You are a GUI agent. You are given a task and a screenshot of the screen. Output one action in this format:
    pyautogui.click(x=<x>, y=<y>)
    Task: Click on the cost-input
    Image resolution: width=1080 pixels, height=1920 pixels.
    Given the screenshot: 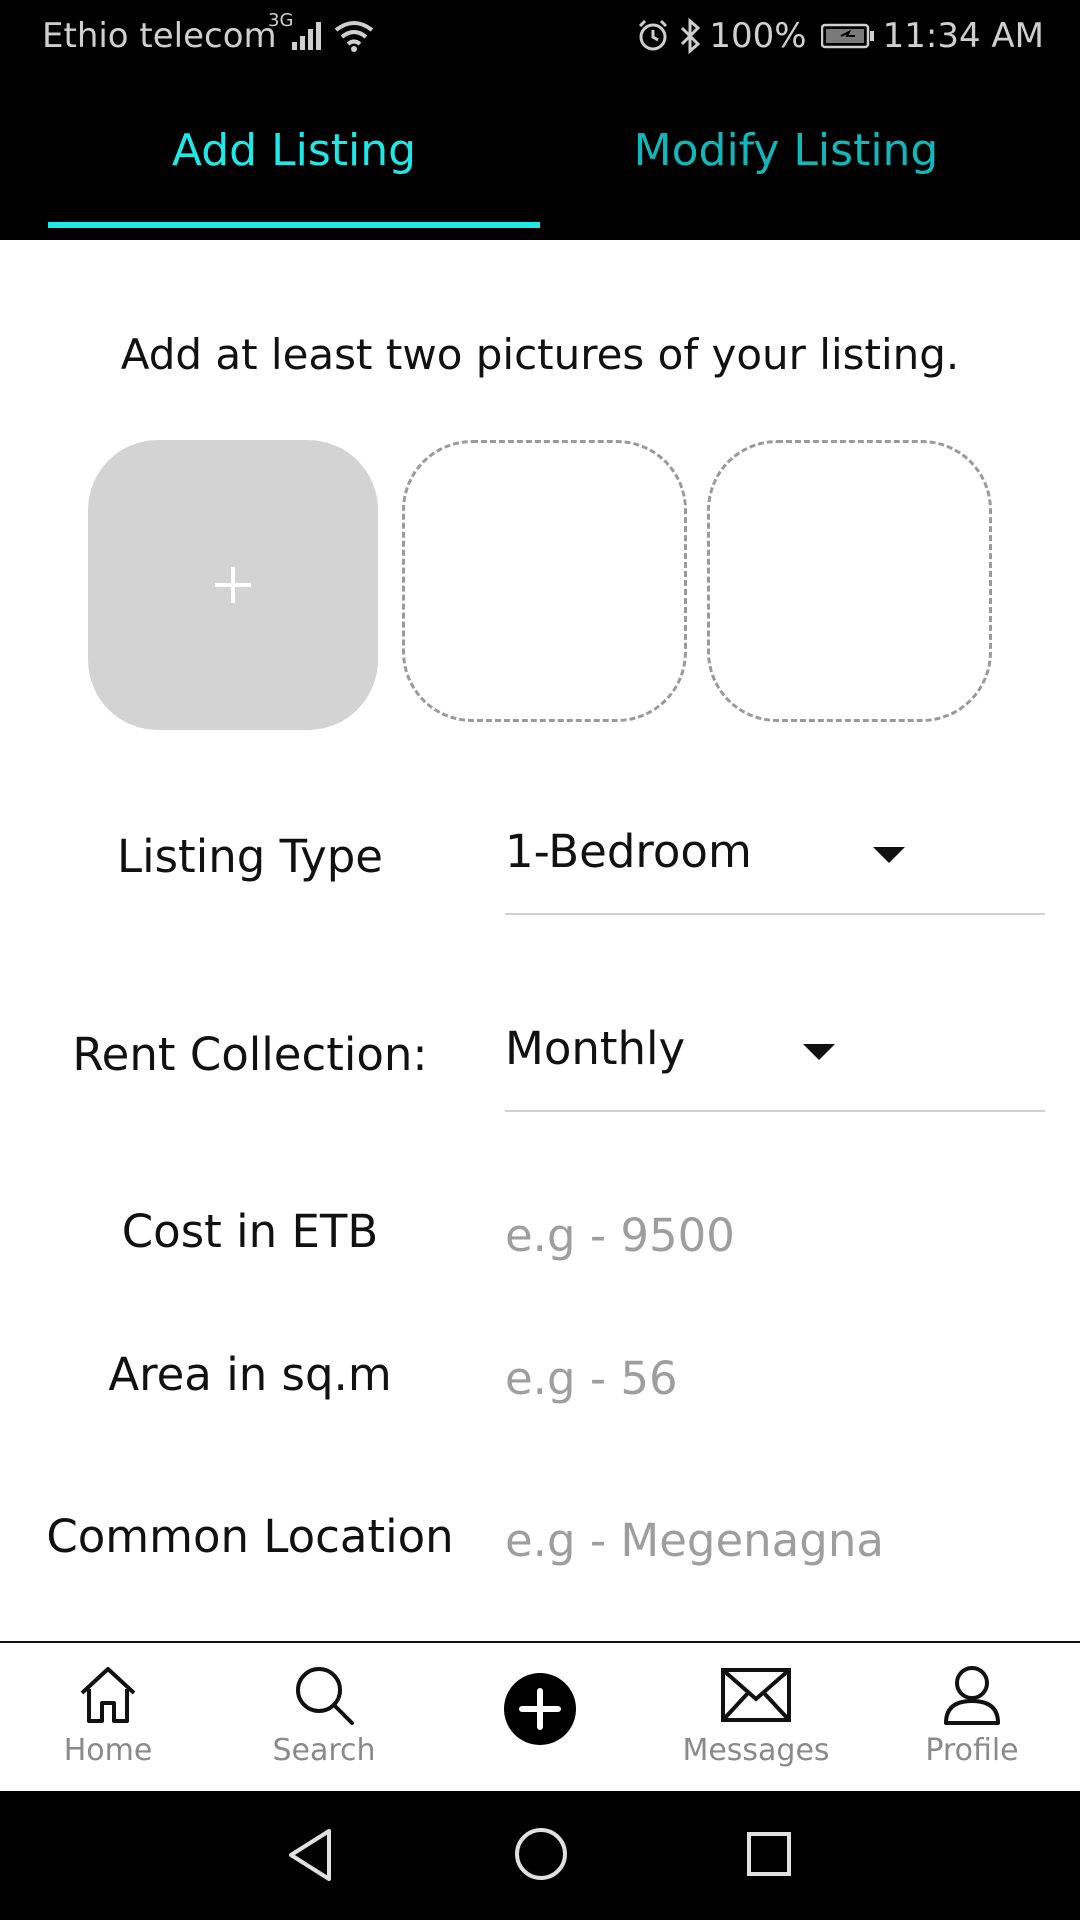 What is the action you would take?
    pyautogui.click(x=775, y=1235)
    